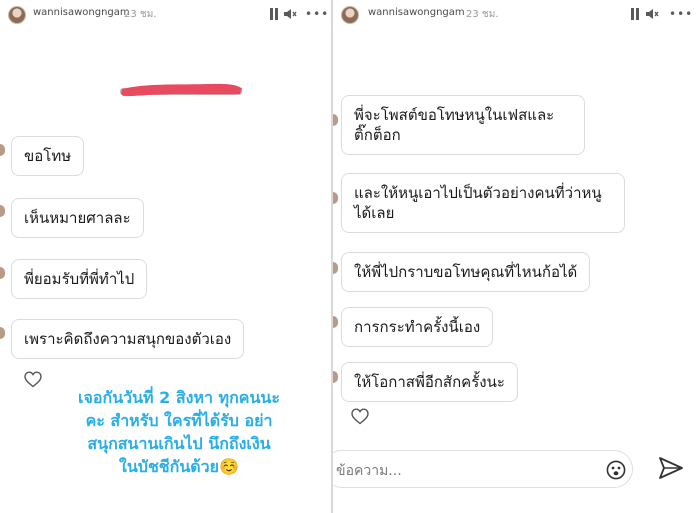  I want to click on message-bubble: เพราะคิดถึงความสนุกของตัวเอง, so click(128, 339).